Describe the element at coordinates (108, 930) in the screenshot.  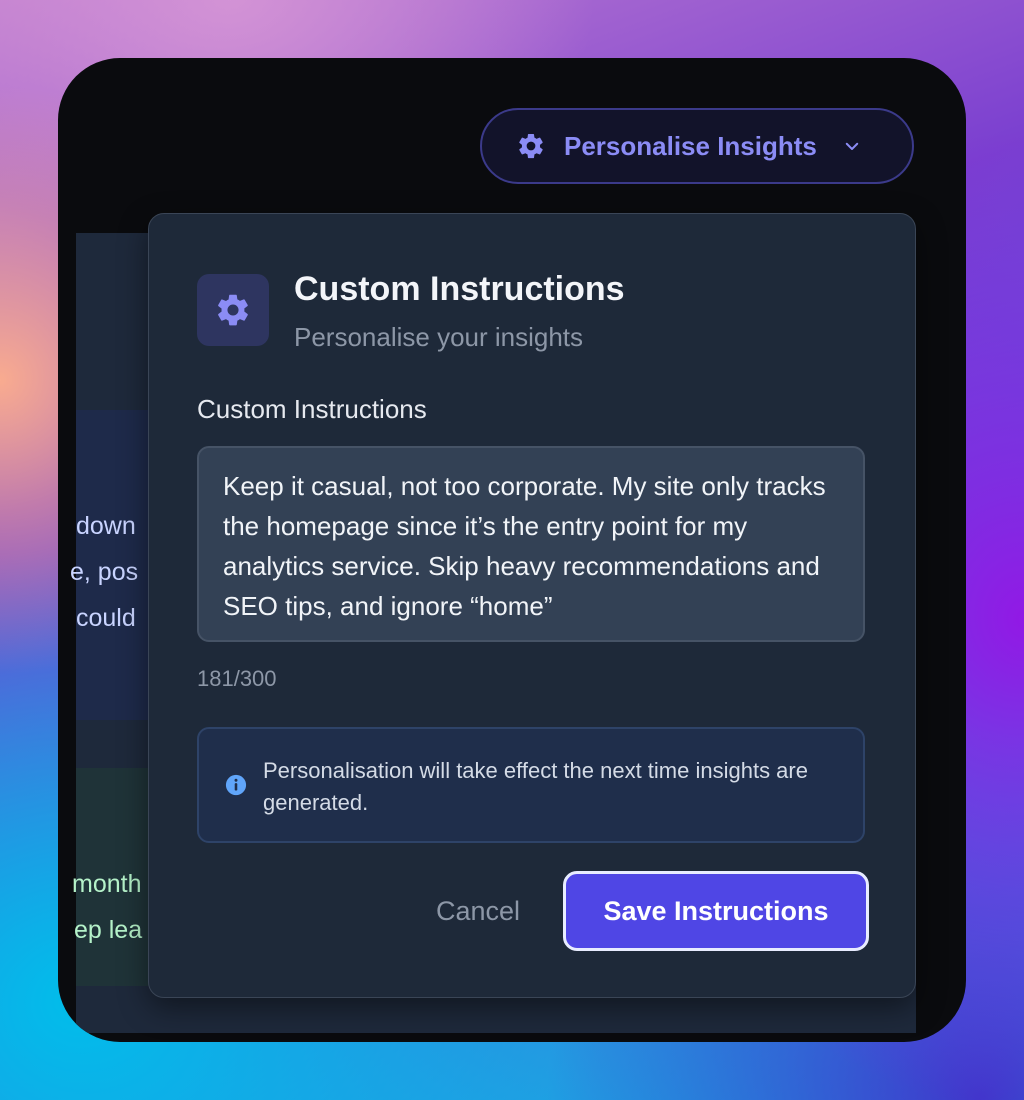
I see `background-text: ep lea` at that location.